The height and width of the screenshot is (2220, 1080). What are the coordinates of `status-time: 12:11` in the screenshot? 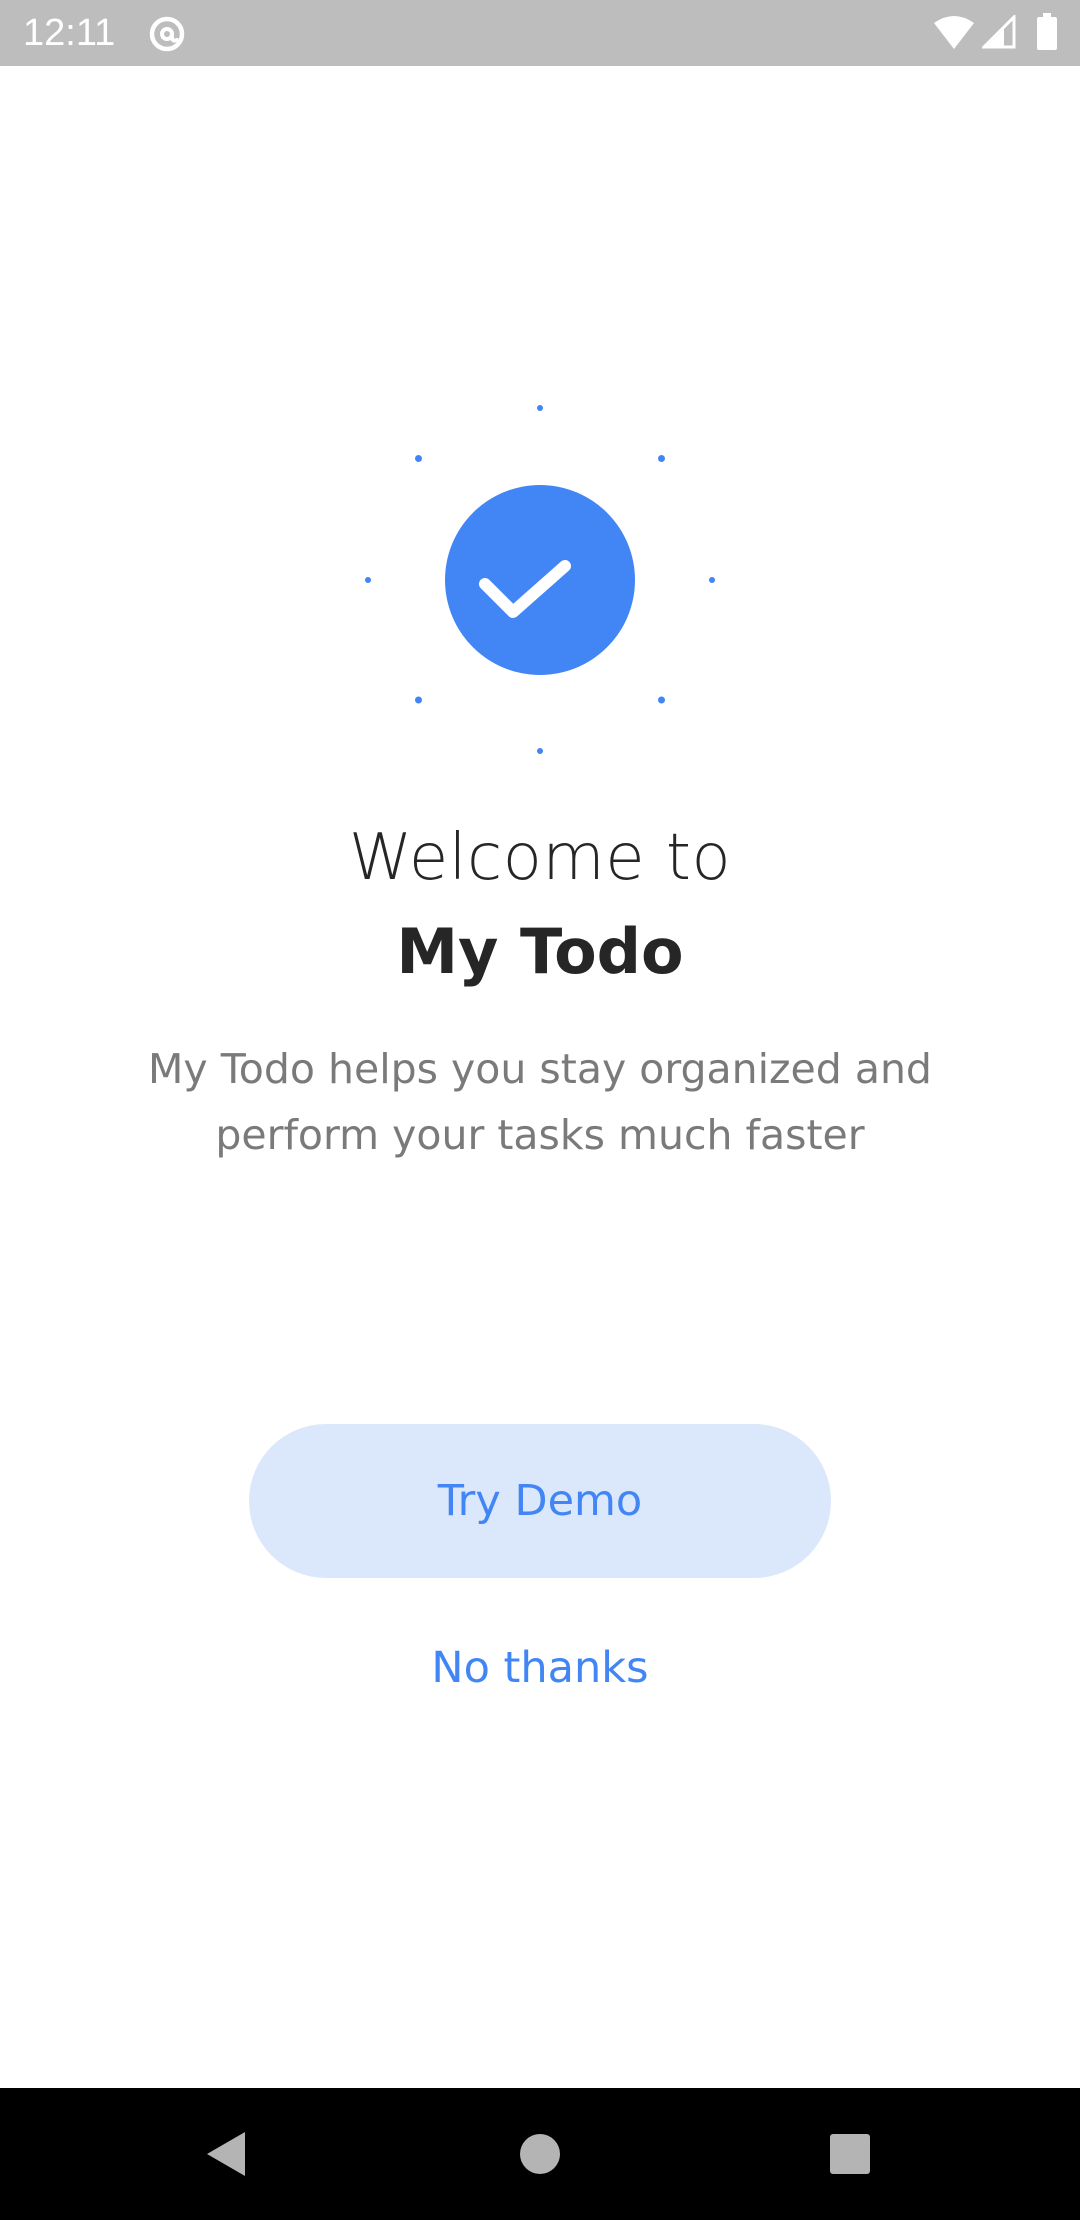 It's located at (69, 33).